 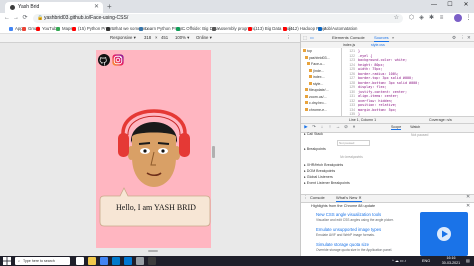 What do you see at coordinates (64, 28) in the screenshot?
I see `bookmark-item: Maps` at bounding box center [64, 28].